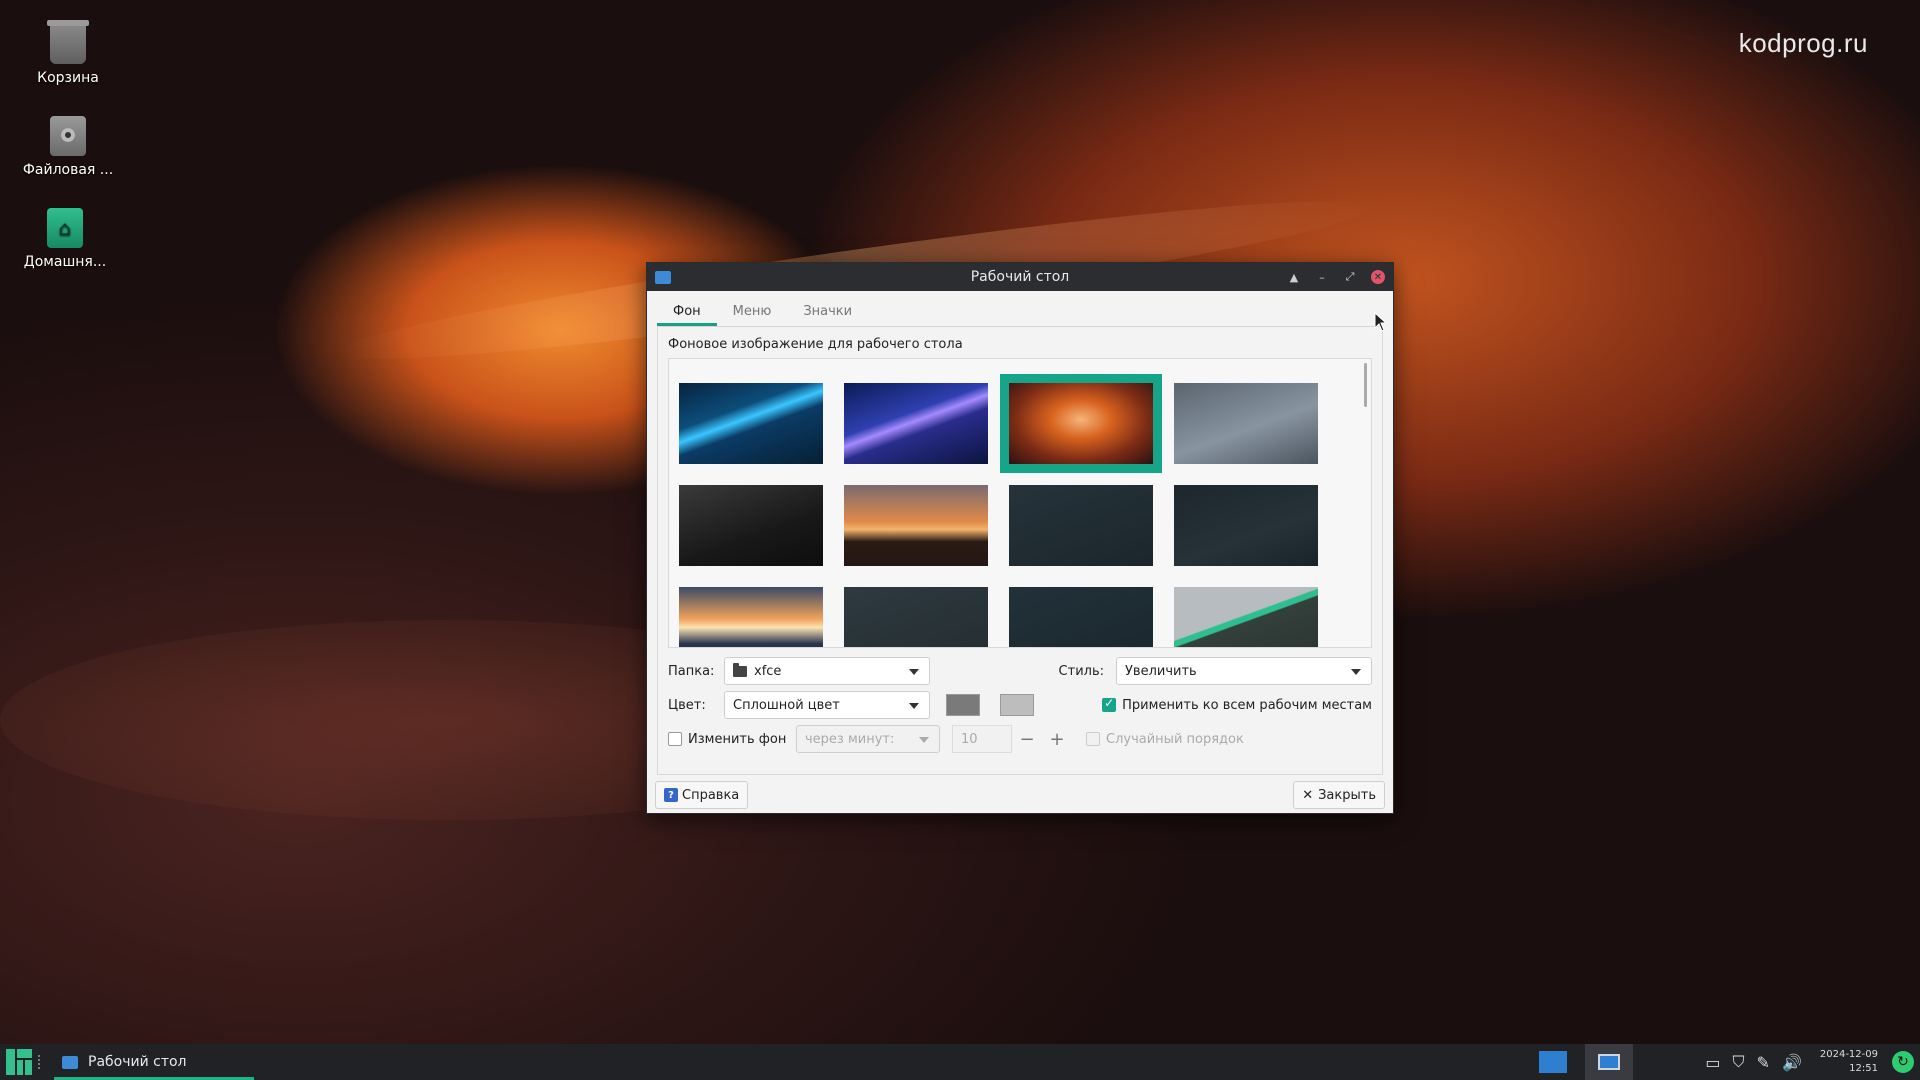 The height and width of the screenshot is (1080, 1920). I want to click on maximize-button: ⤢, so click(1350, 277).